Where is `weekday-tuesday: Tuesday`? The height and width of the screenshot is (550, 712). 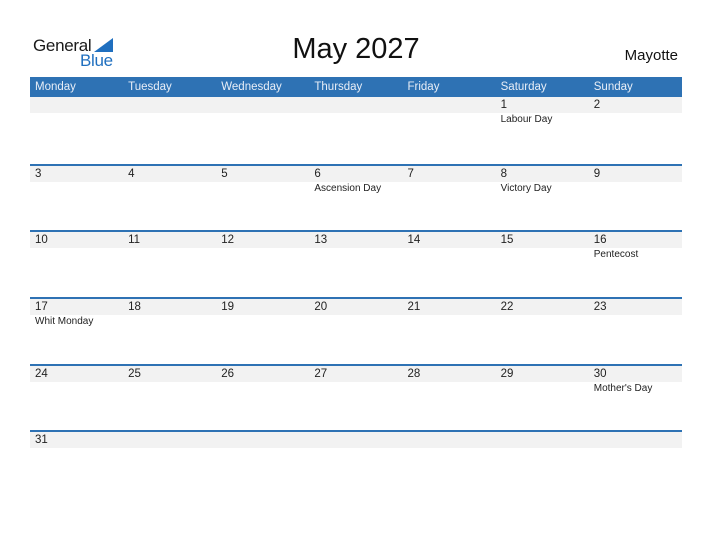
weekday-tuesday: Tuesday is located at coordinates (150, 87).